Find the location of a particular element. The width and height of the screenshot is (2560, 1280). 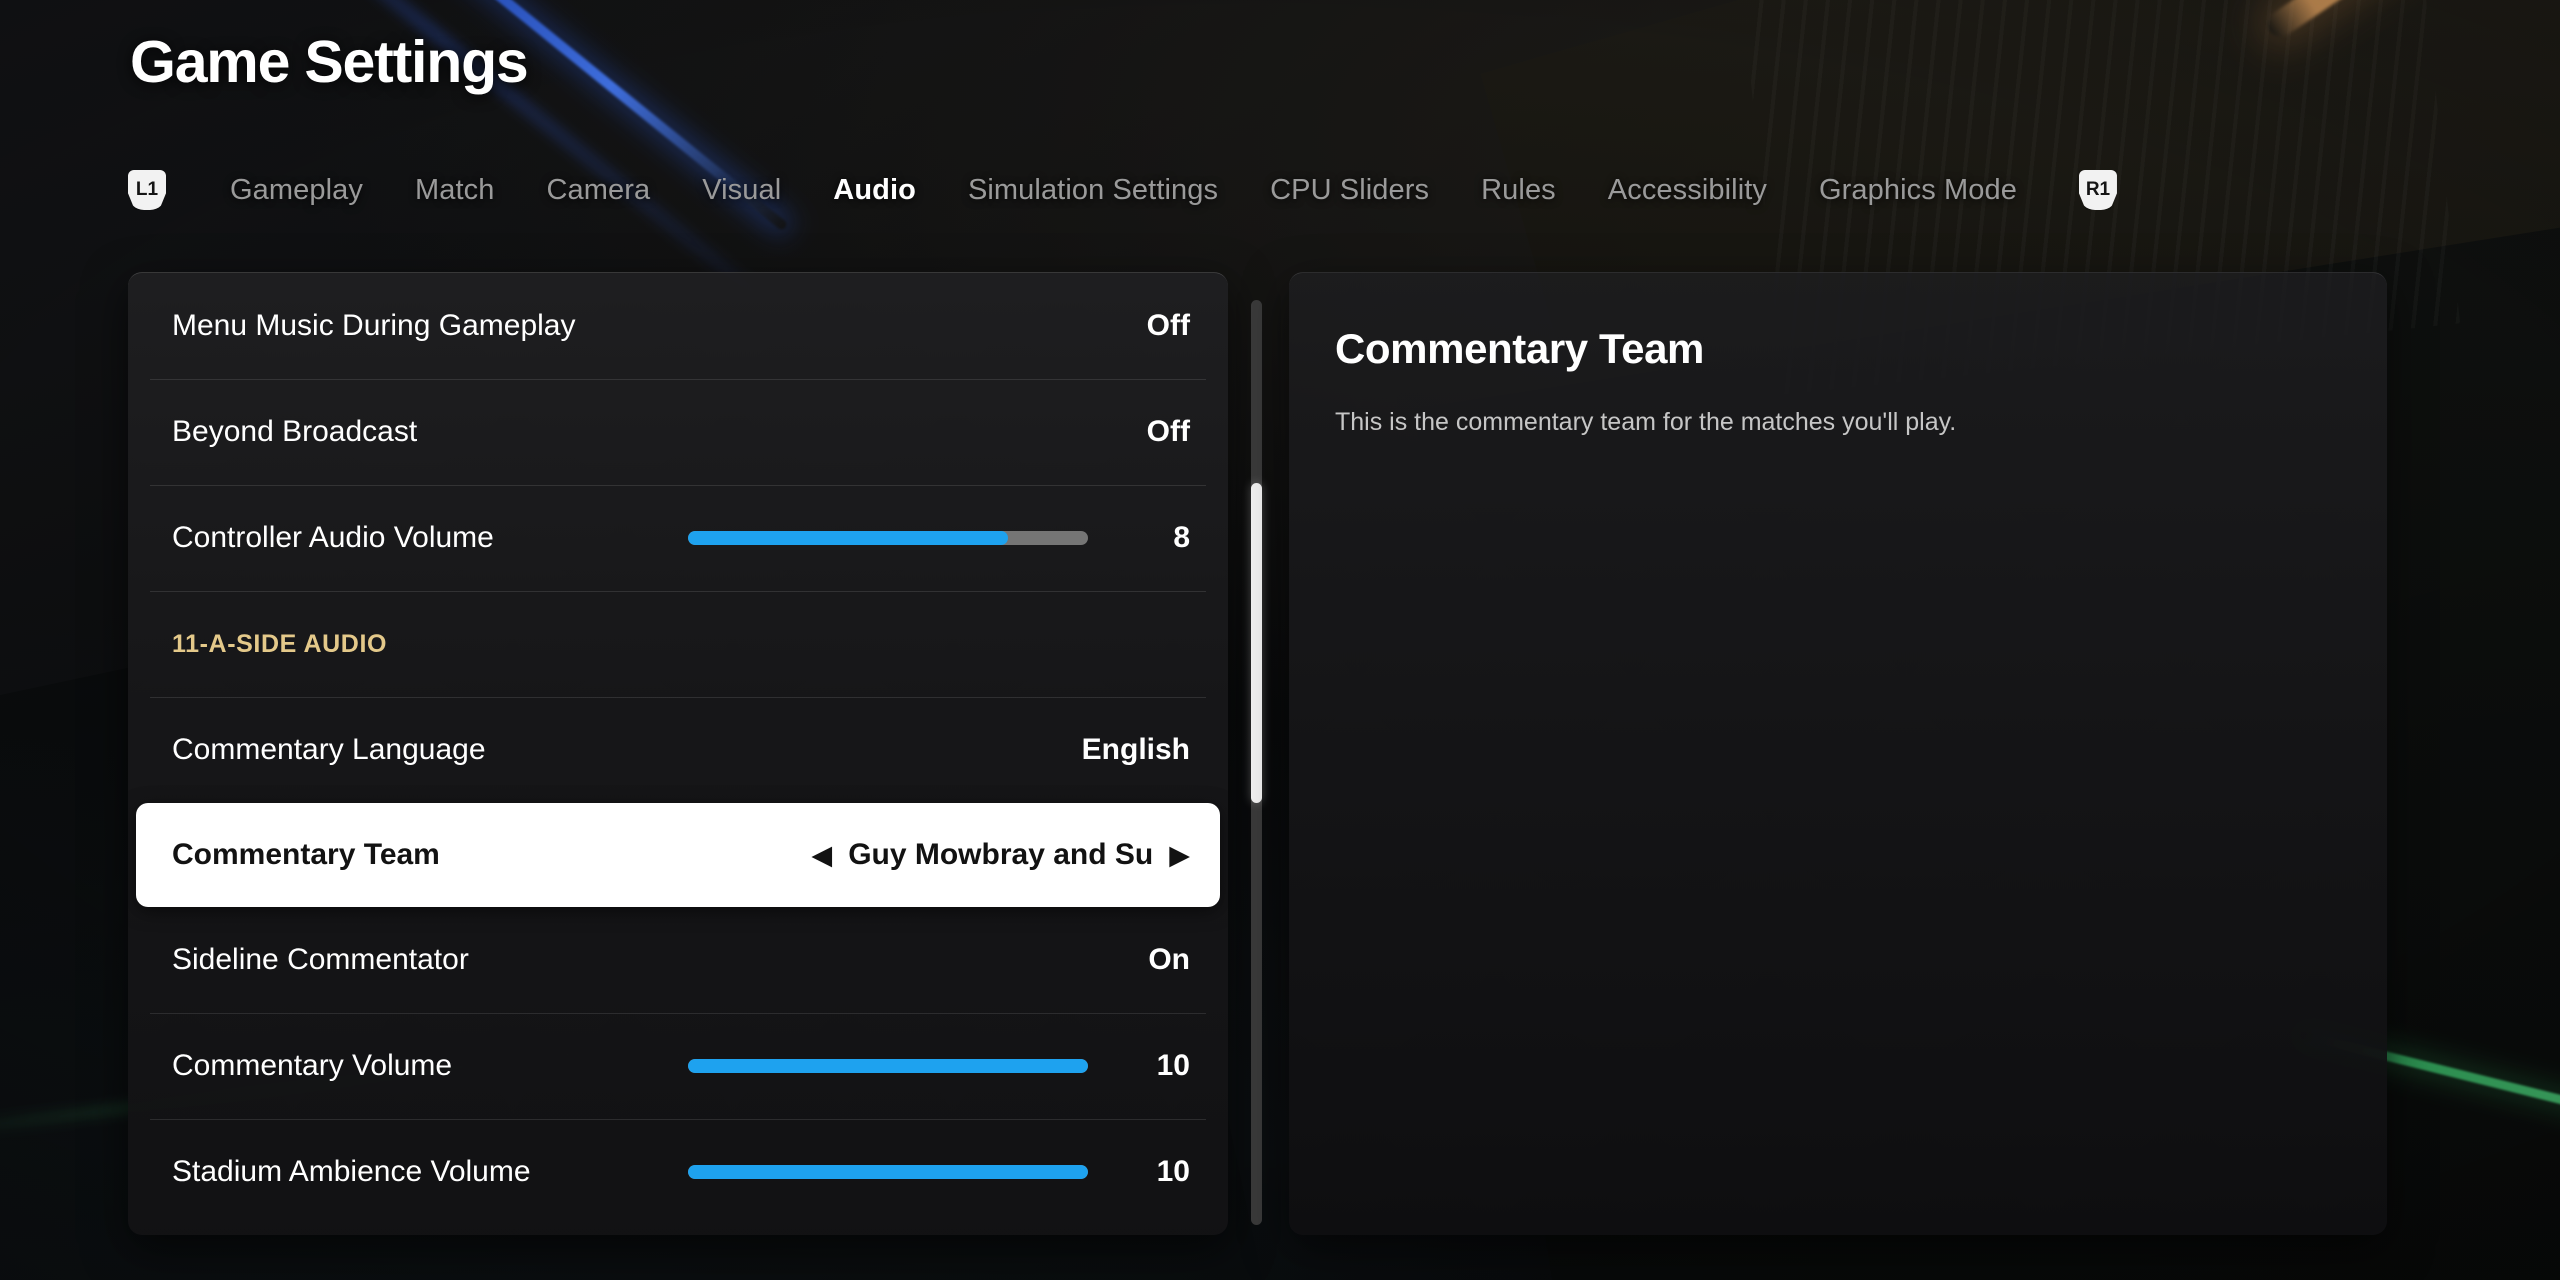

stepper-control: ◀ Guy Mowbray and Su ▶ is located at coordinates (1000, 855).